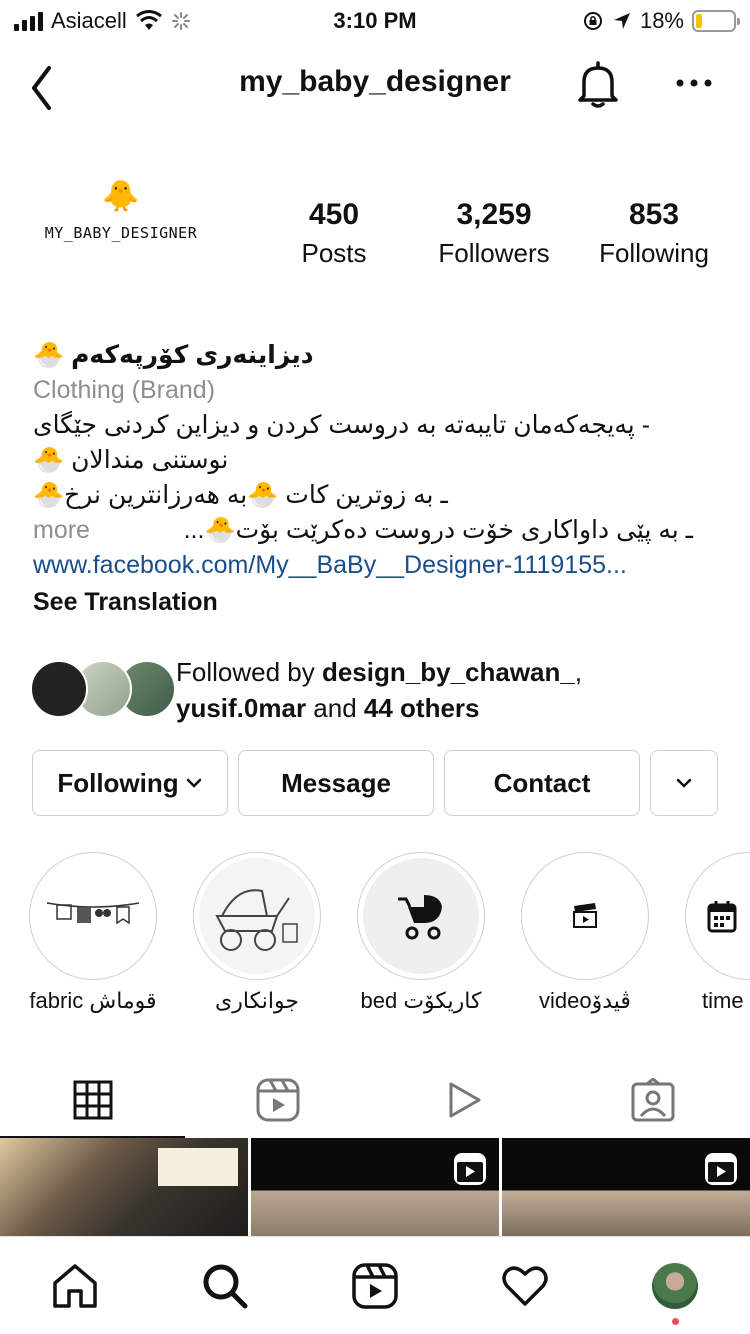  I want to click on carrier-name: Asiacell, so click(89, 20).